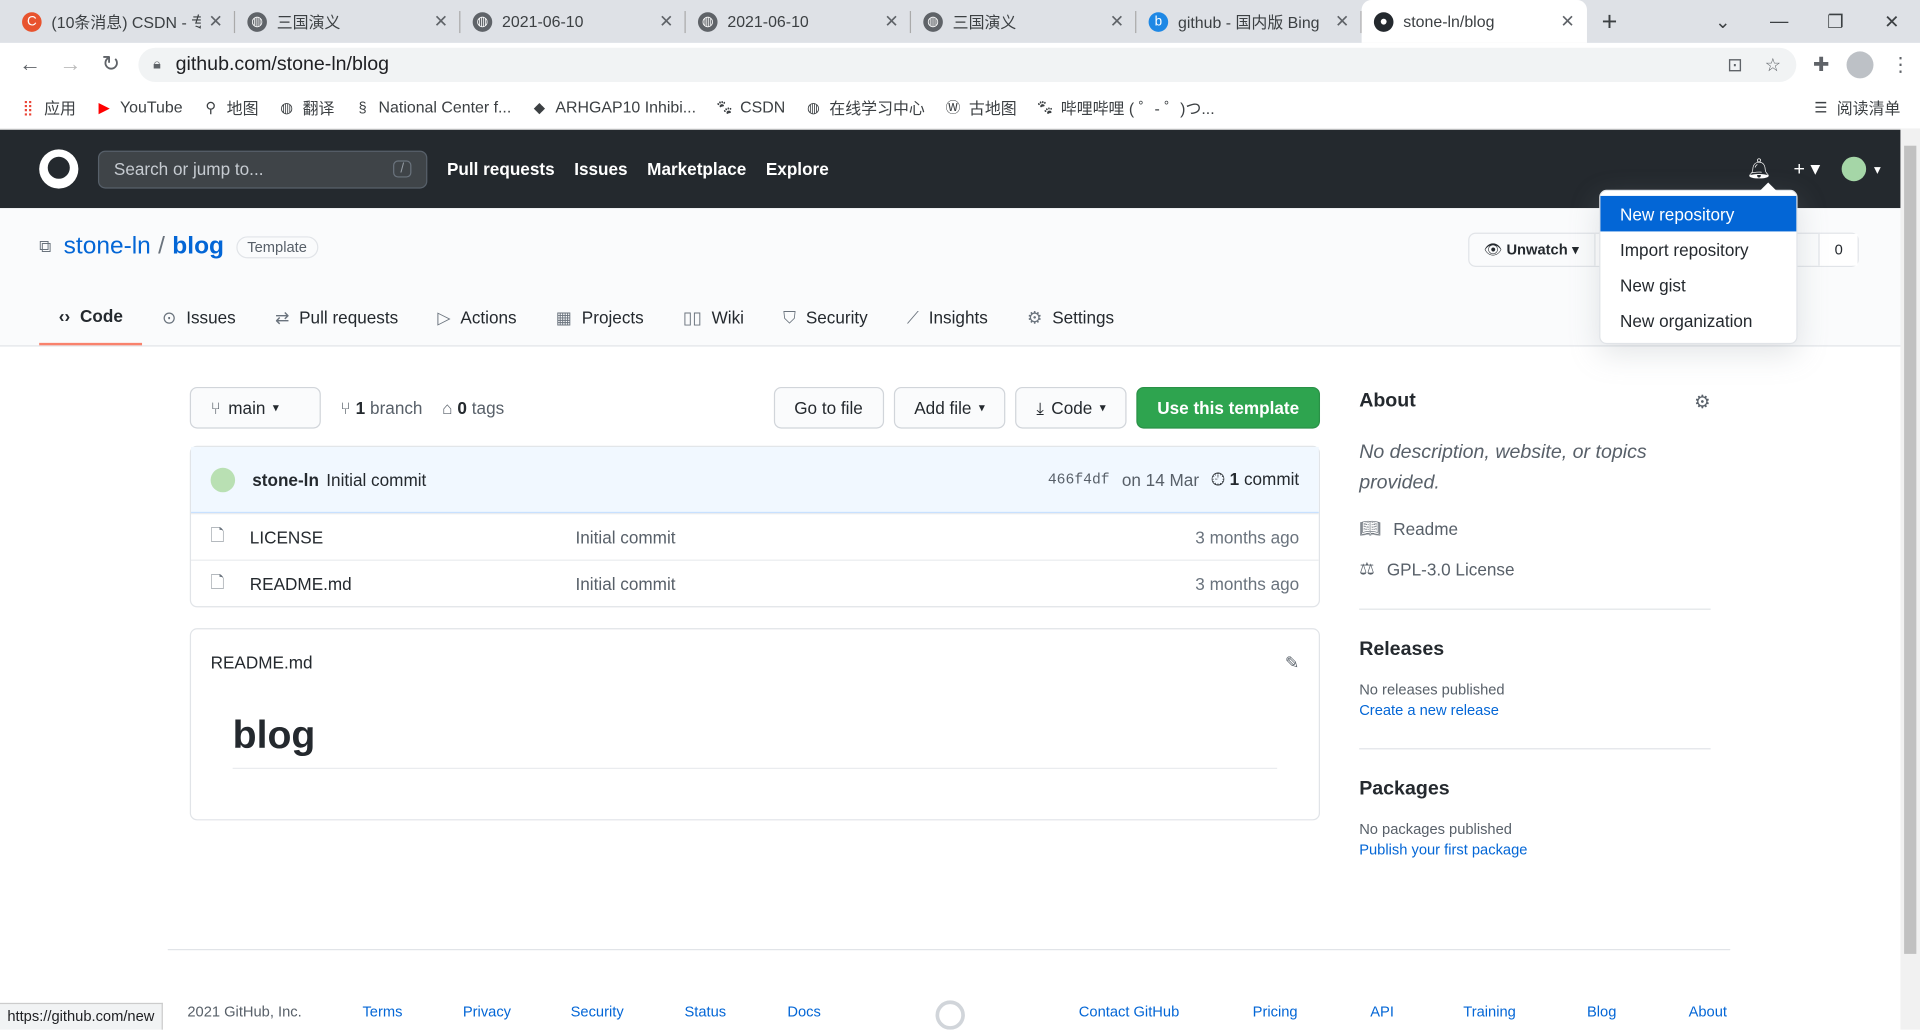  I want to click on branches-link: ⑂ 1 branch, so click(381, 408).